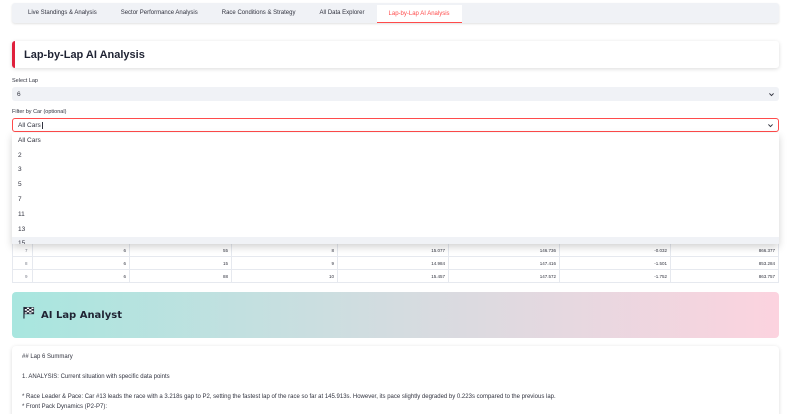 Image resolution: width=806 pixels, height=414 pixels. Describe the element at coordinates (504, 250) in the screenshot. I see `table-cell: 146.736` at that location.